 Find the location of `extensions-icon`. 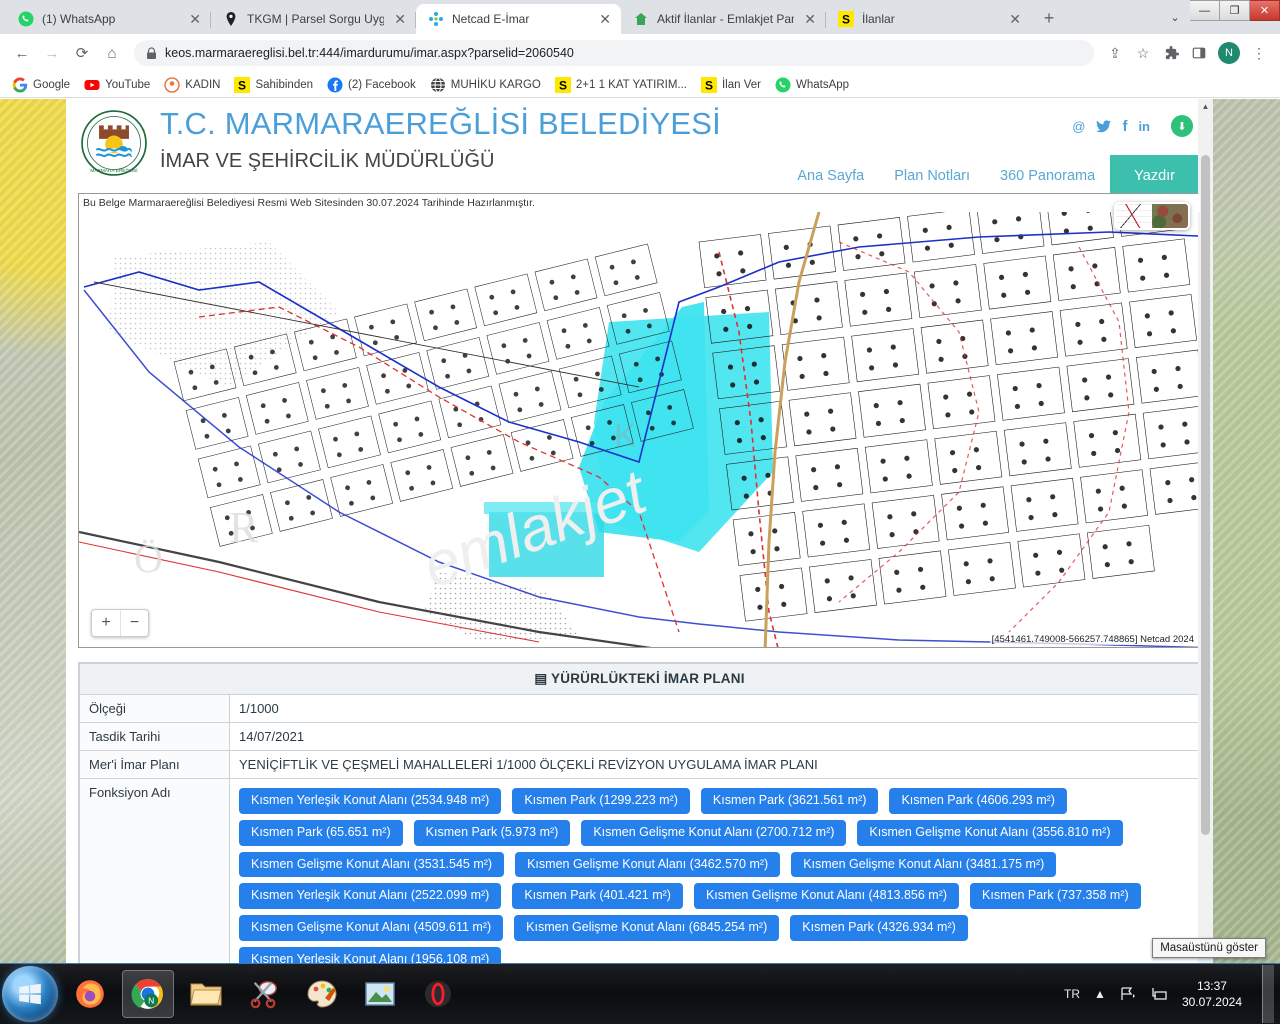

extensions-icon is located at coordinates (1171, 53).